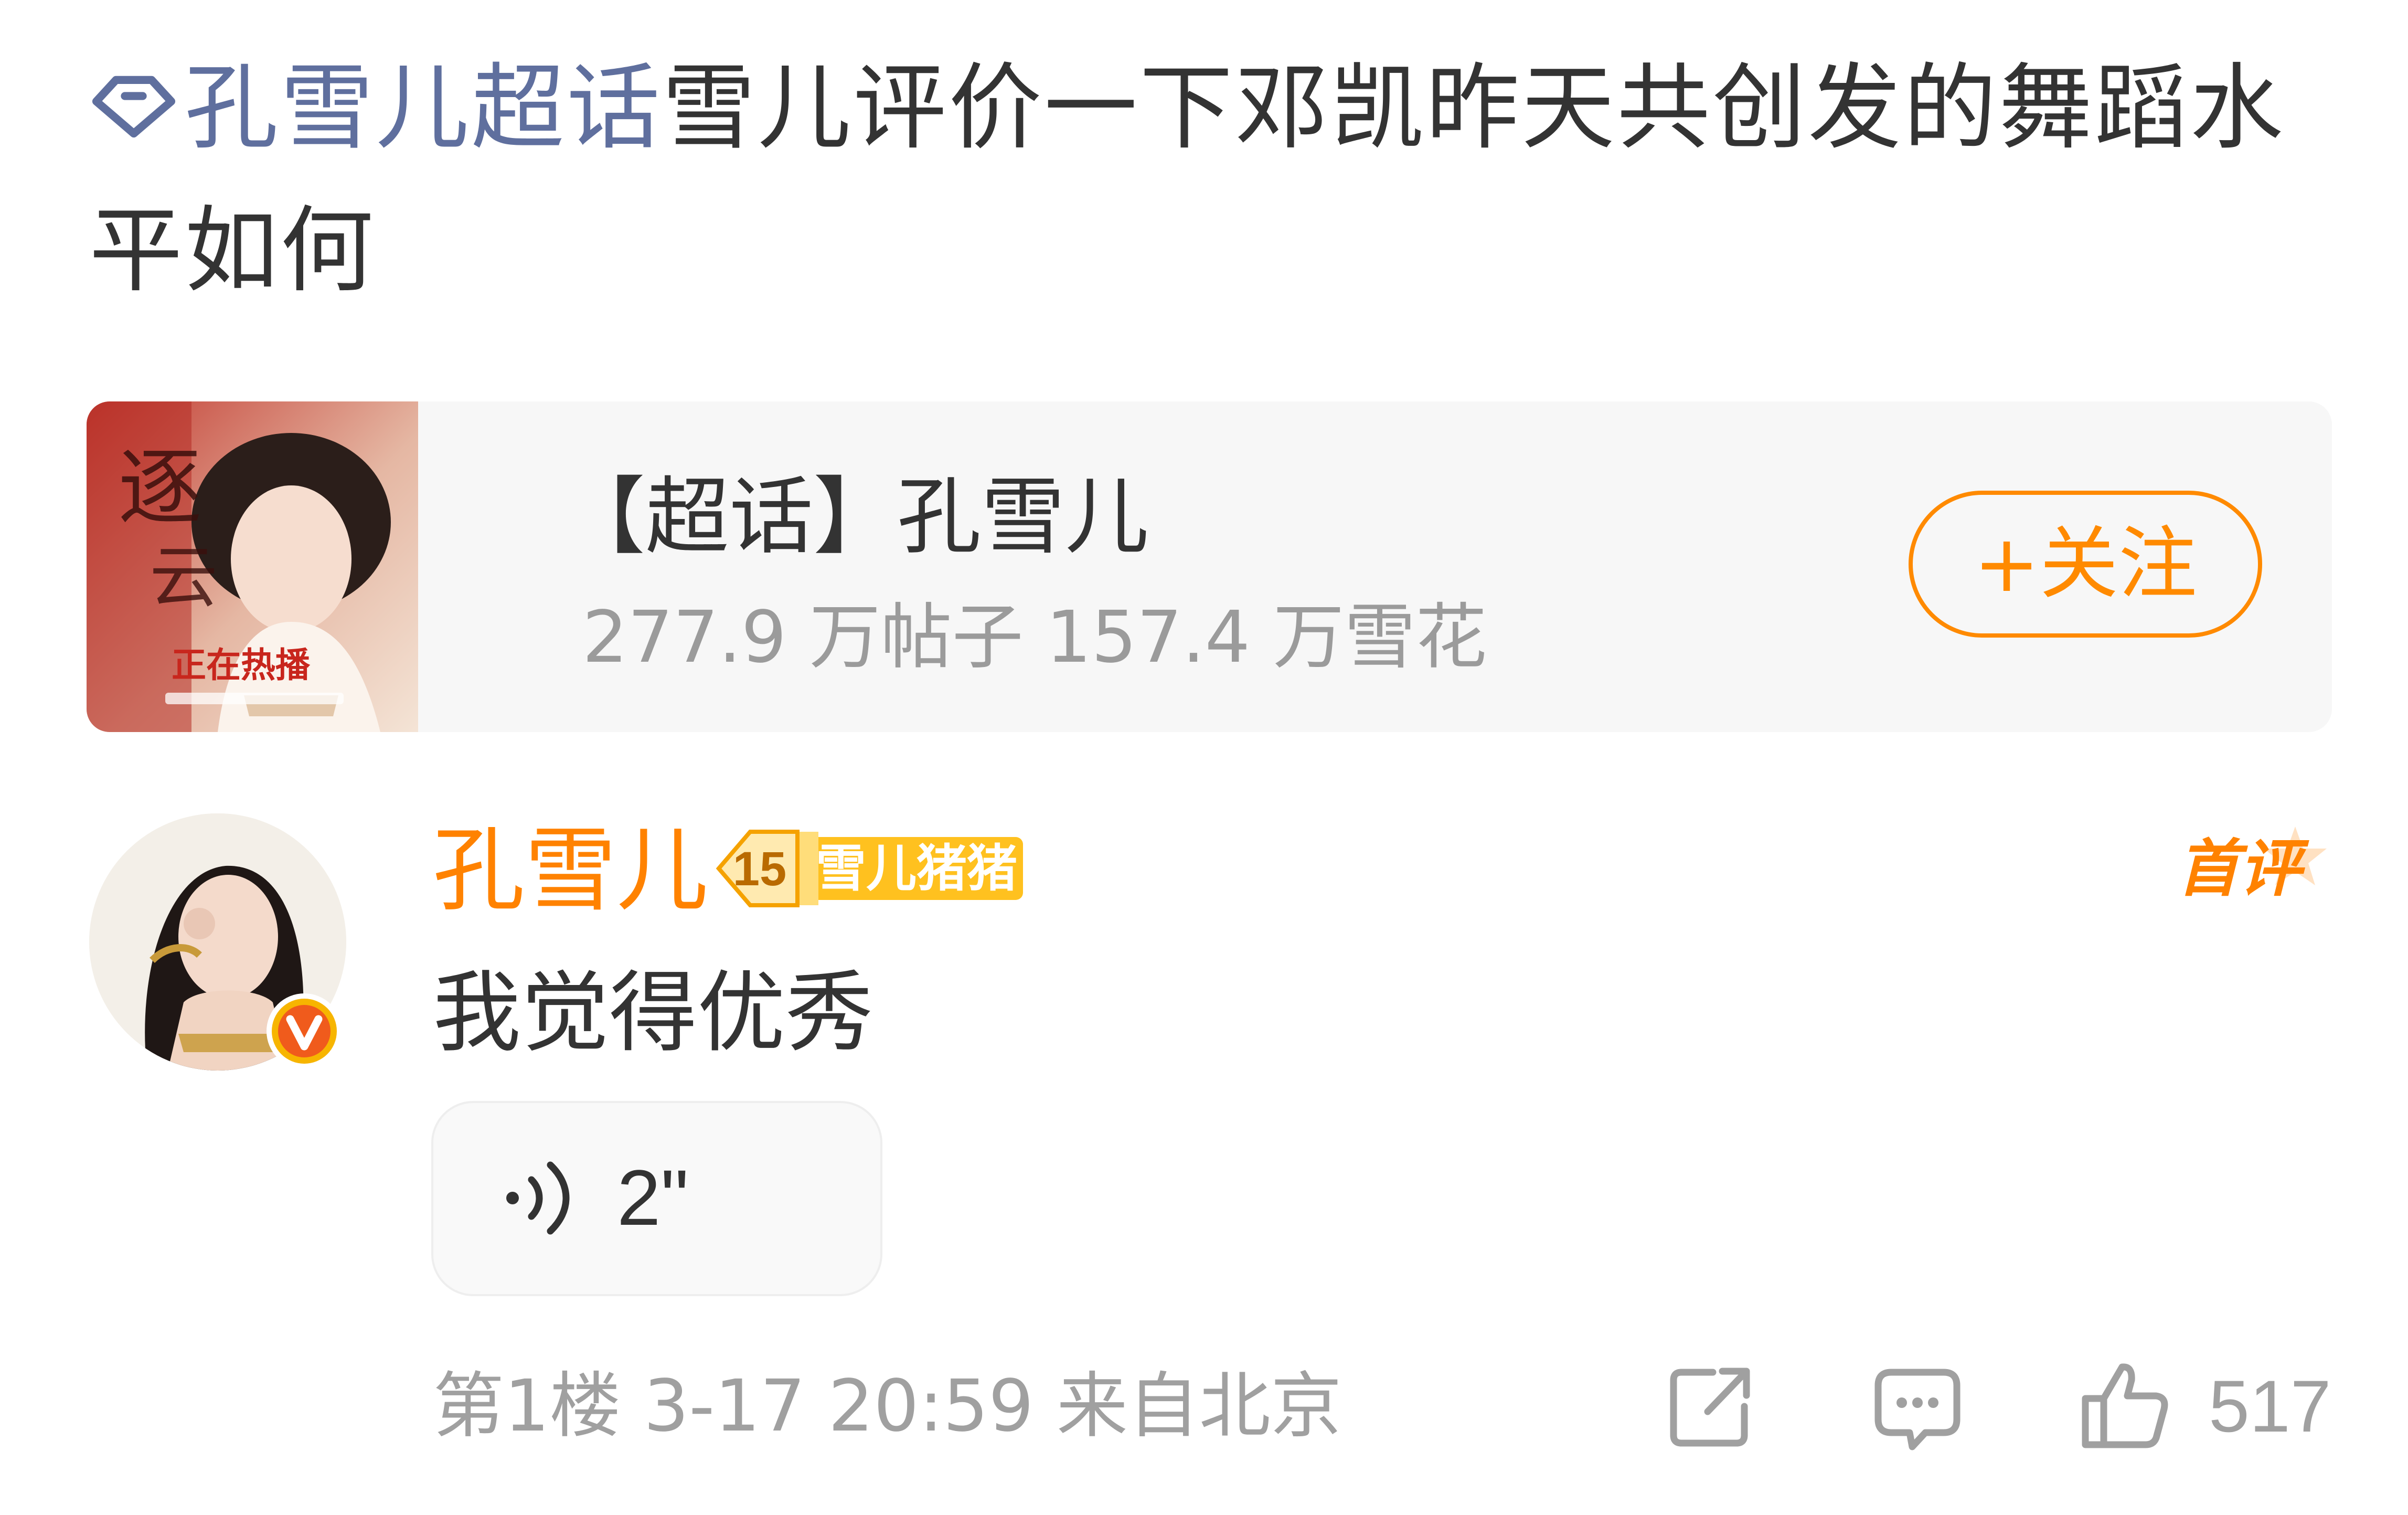 This screenshot has width=2408, height=1515. What do you see at coordinates (134, 107) in the screenshot?
I see `diamond-icon` at bounding box center [134, 107].